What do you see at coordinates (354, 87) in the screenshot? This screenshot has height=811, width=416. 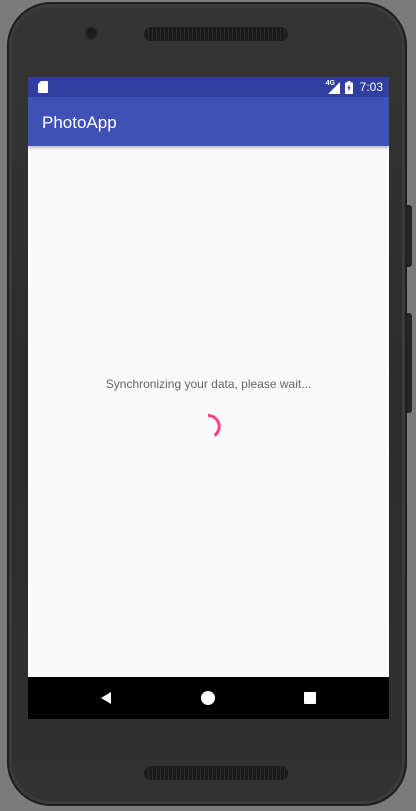 I see `status-icons: 4G 7:03` at bounding box center [354, 87].